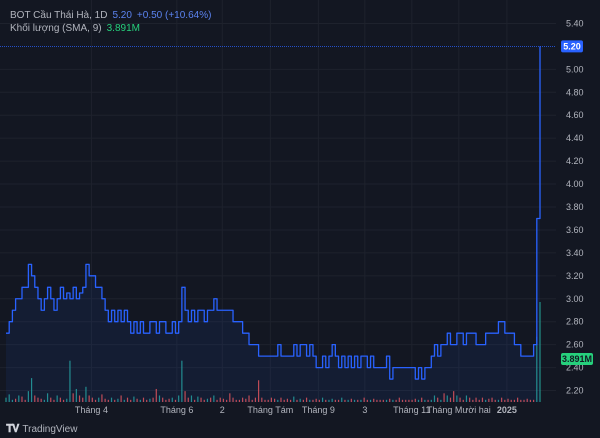  I want to click on x-tick-label: 3, so click(364, 410).